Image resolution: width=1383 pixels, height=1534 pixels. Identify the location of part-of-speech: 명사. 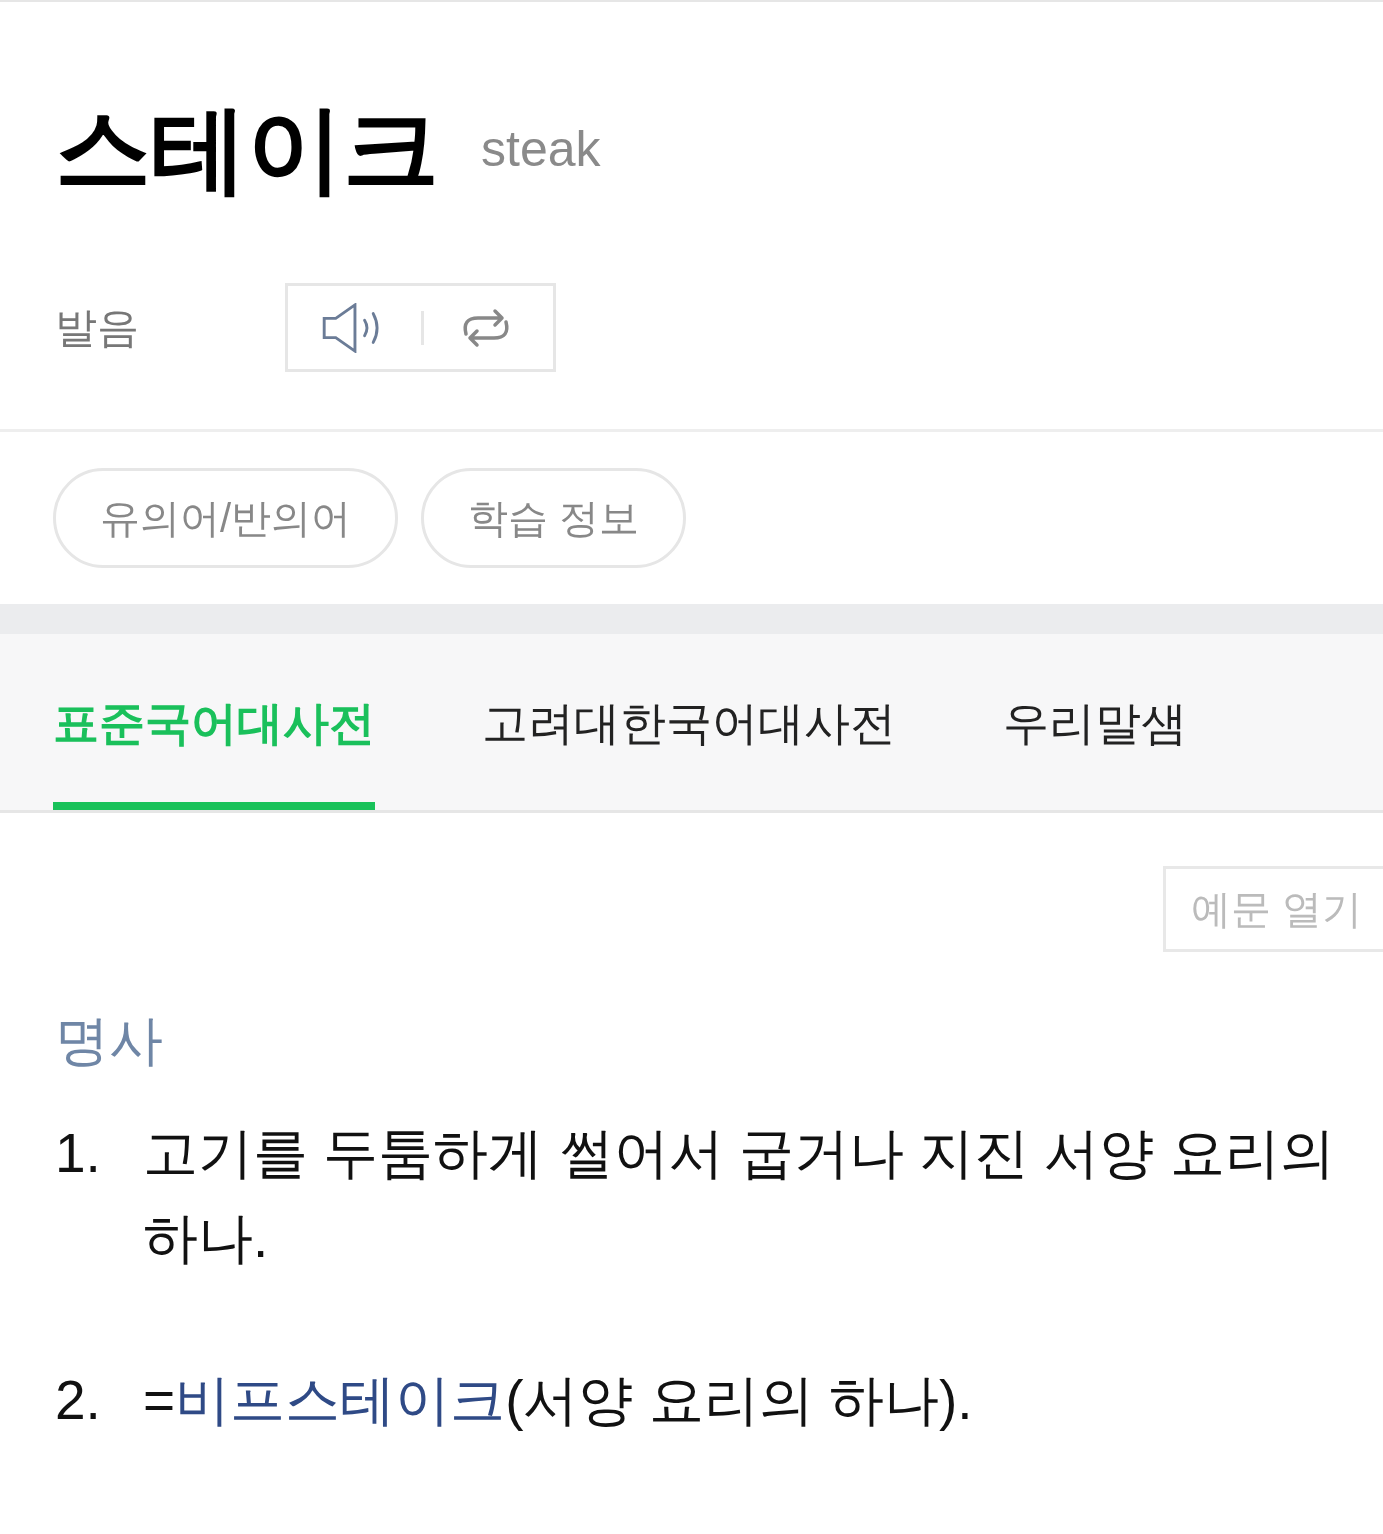
(109, 1040).